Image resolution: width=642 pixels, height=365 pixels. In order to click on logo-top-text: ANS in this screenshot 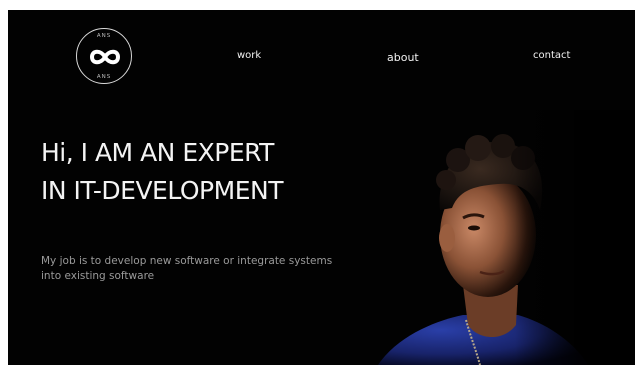, I will do `click(104, 36)`.